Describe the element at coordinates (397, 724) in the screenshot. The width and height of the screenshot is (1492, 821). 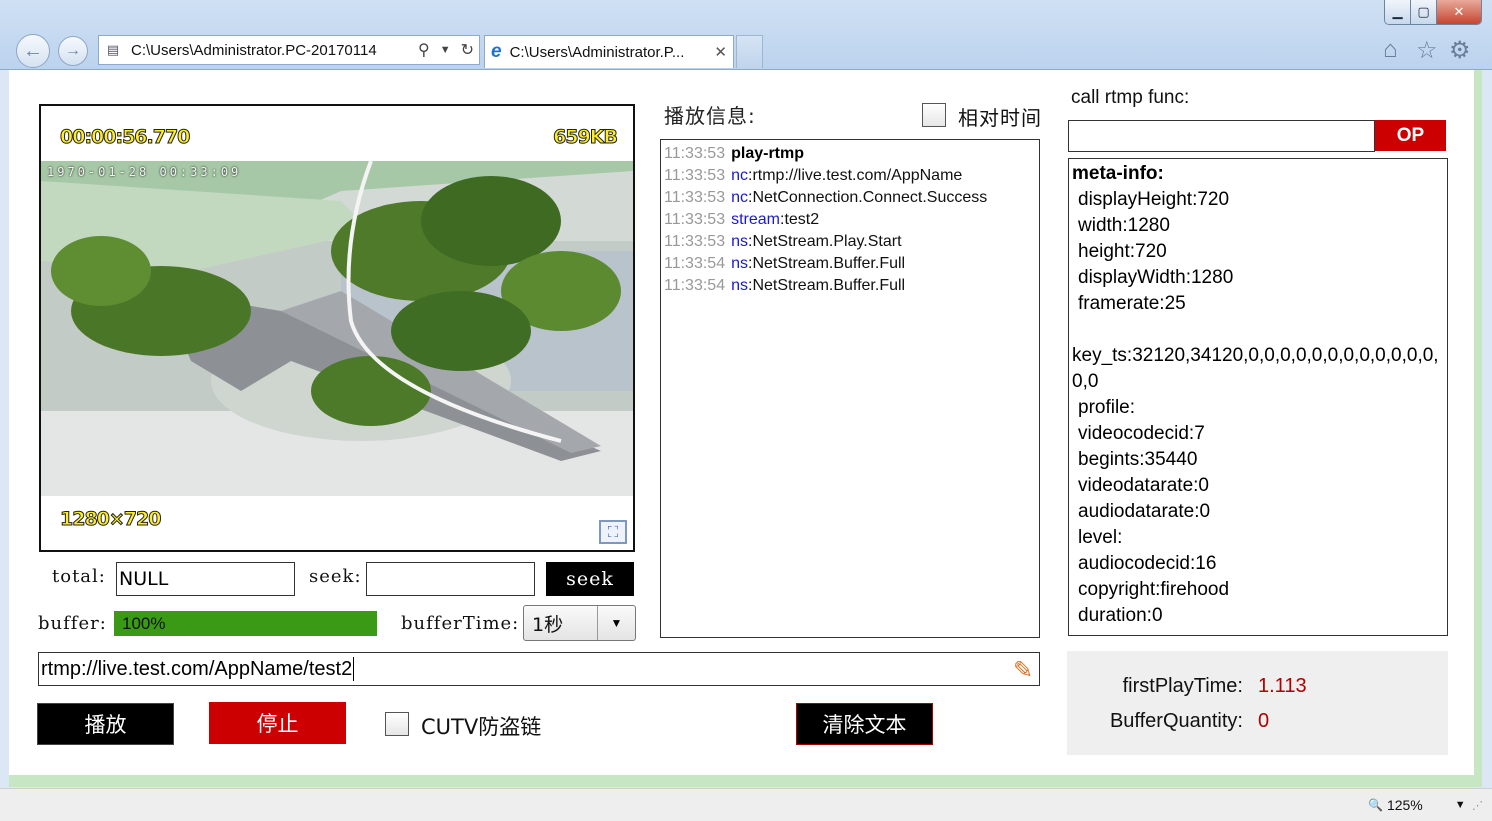
I see `cutv-checkbox` at that location.